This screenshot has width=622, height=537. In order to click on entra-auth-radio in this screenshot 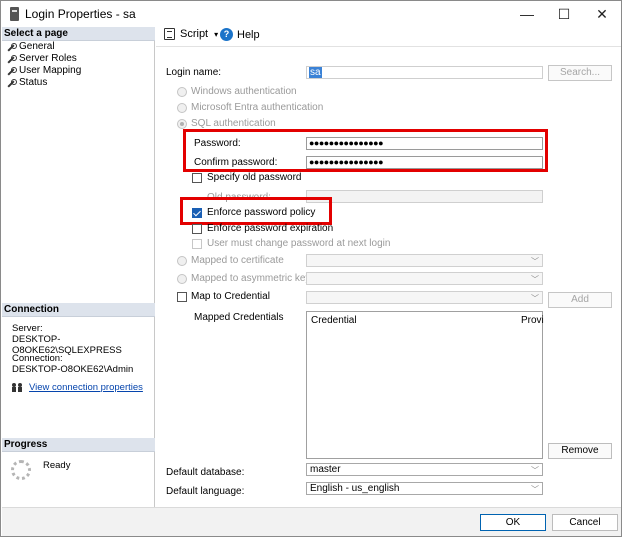, I will do `click(182, 108)`.